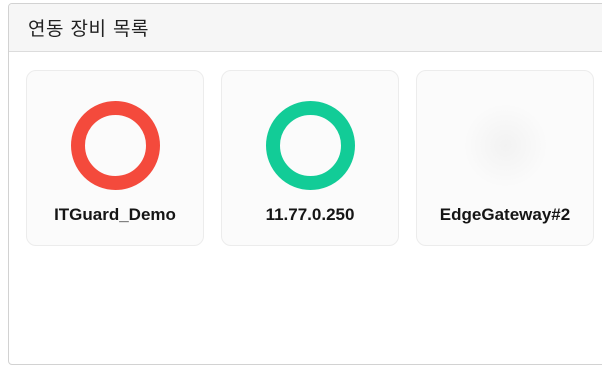 This screenshot has width=602, height=367. Describe the element at coordinates (115, 214) in the screenshot. I see `device-name: ITGuard_Demo` at that location.